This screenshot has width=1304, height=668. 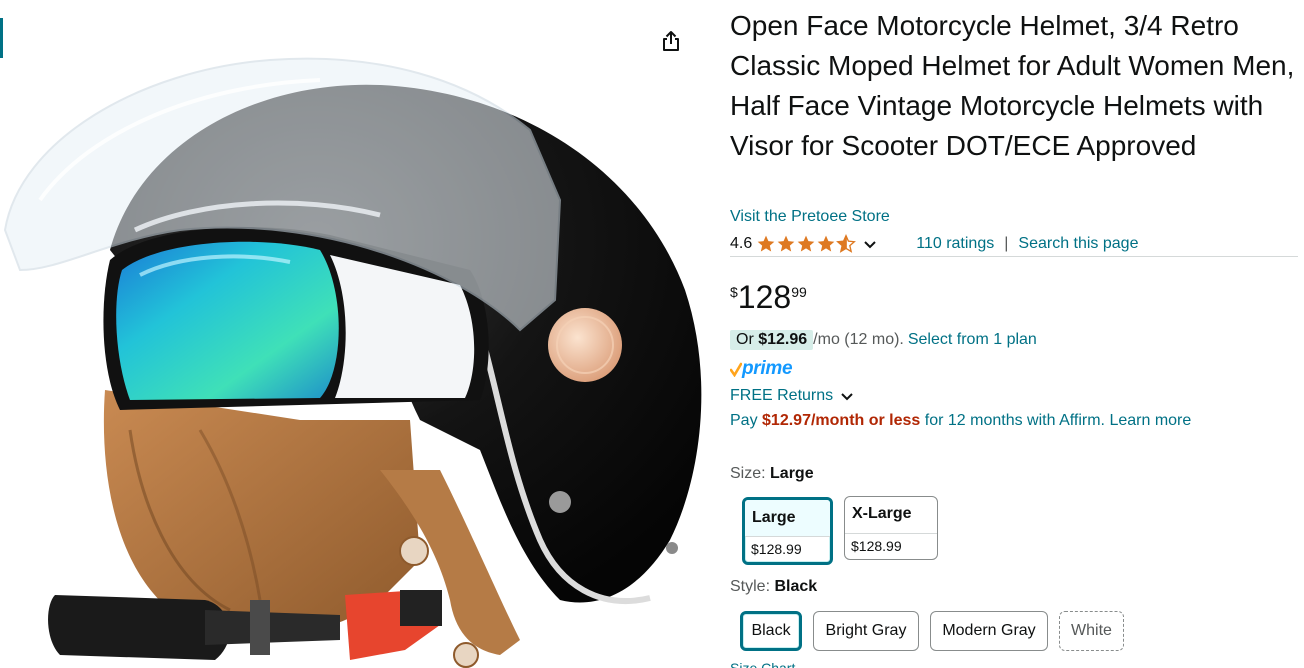 I want to click on price-whole: 128, so click(x=764, y=297).